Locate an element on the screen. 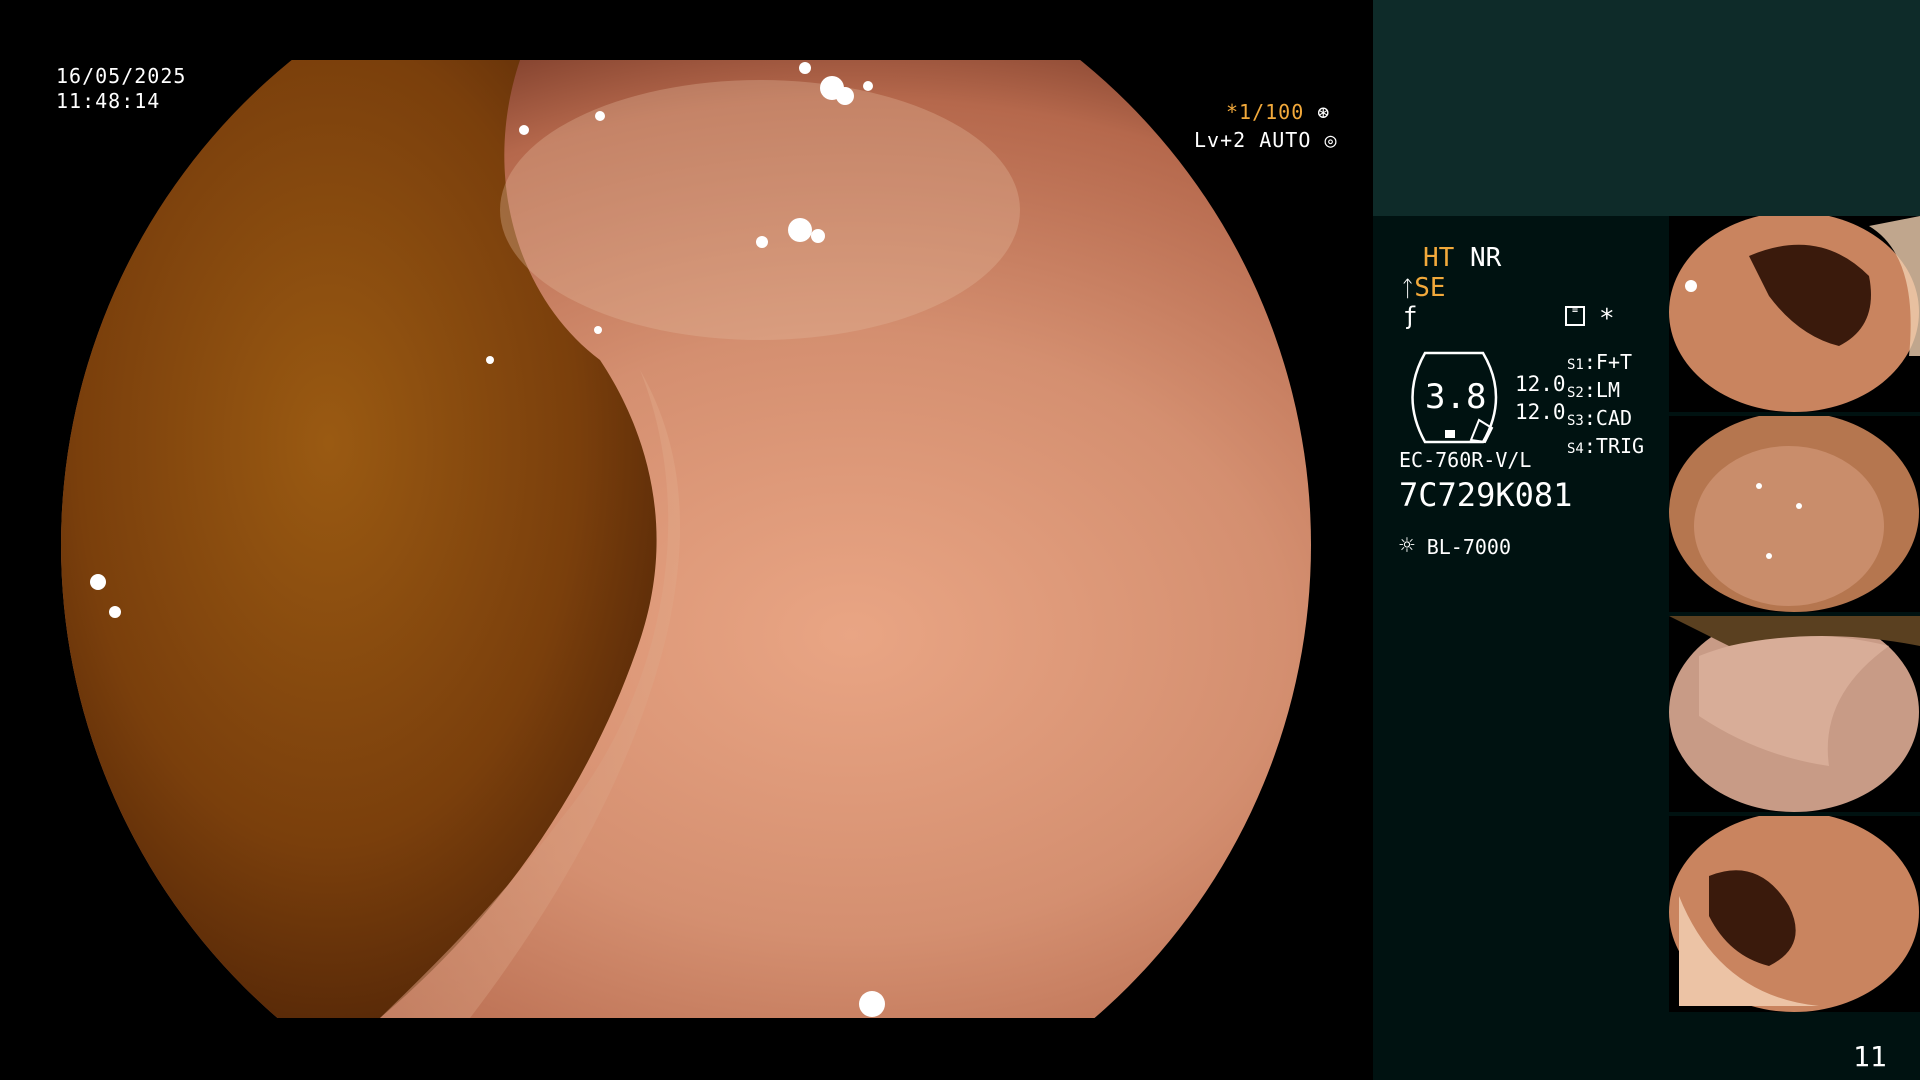  page-number: 11 is located at coordinates (1870, 1056).